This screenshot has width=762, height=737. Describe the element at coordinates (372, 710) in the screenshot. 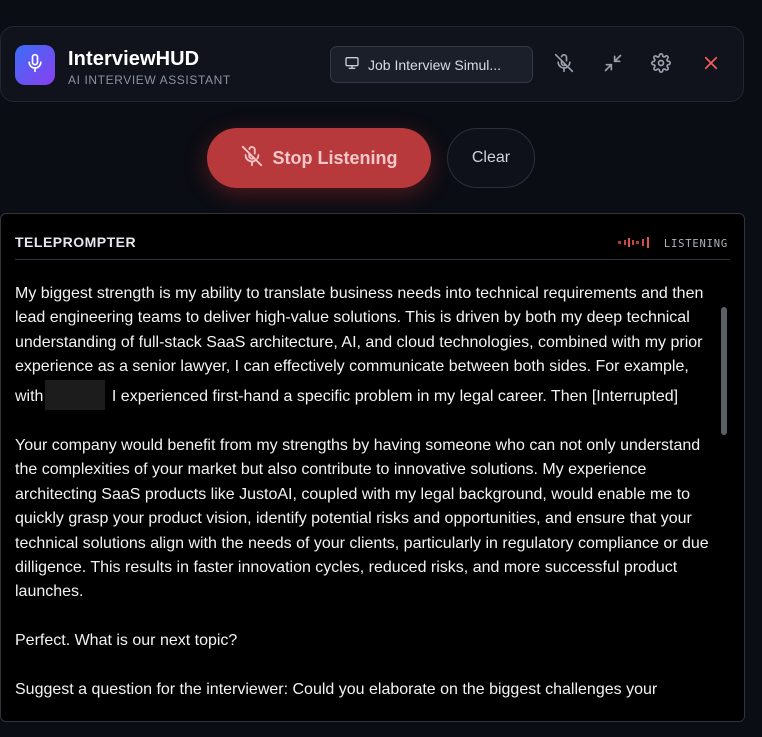

I see `bottom-fade` at that location.